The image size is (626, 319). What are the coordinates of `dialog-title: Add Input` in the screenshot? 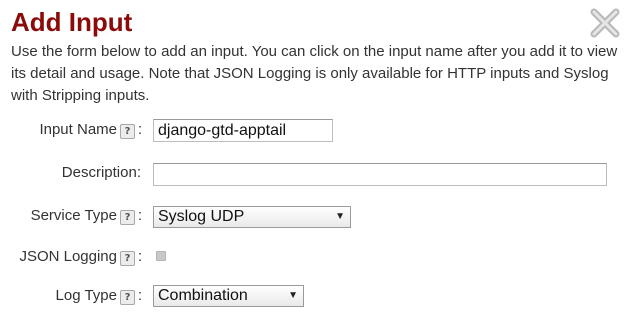 It's located at (72, 22).